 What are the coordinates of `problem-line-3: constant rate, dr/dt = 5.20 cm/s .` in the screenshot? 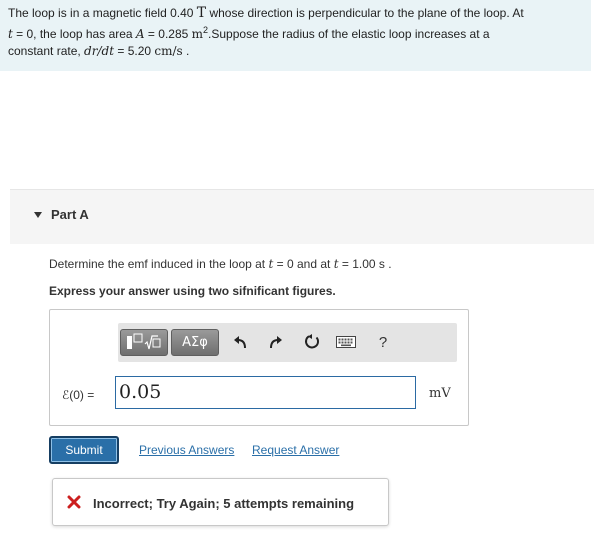 It's located at (99, 51).